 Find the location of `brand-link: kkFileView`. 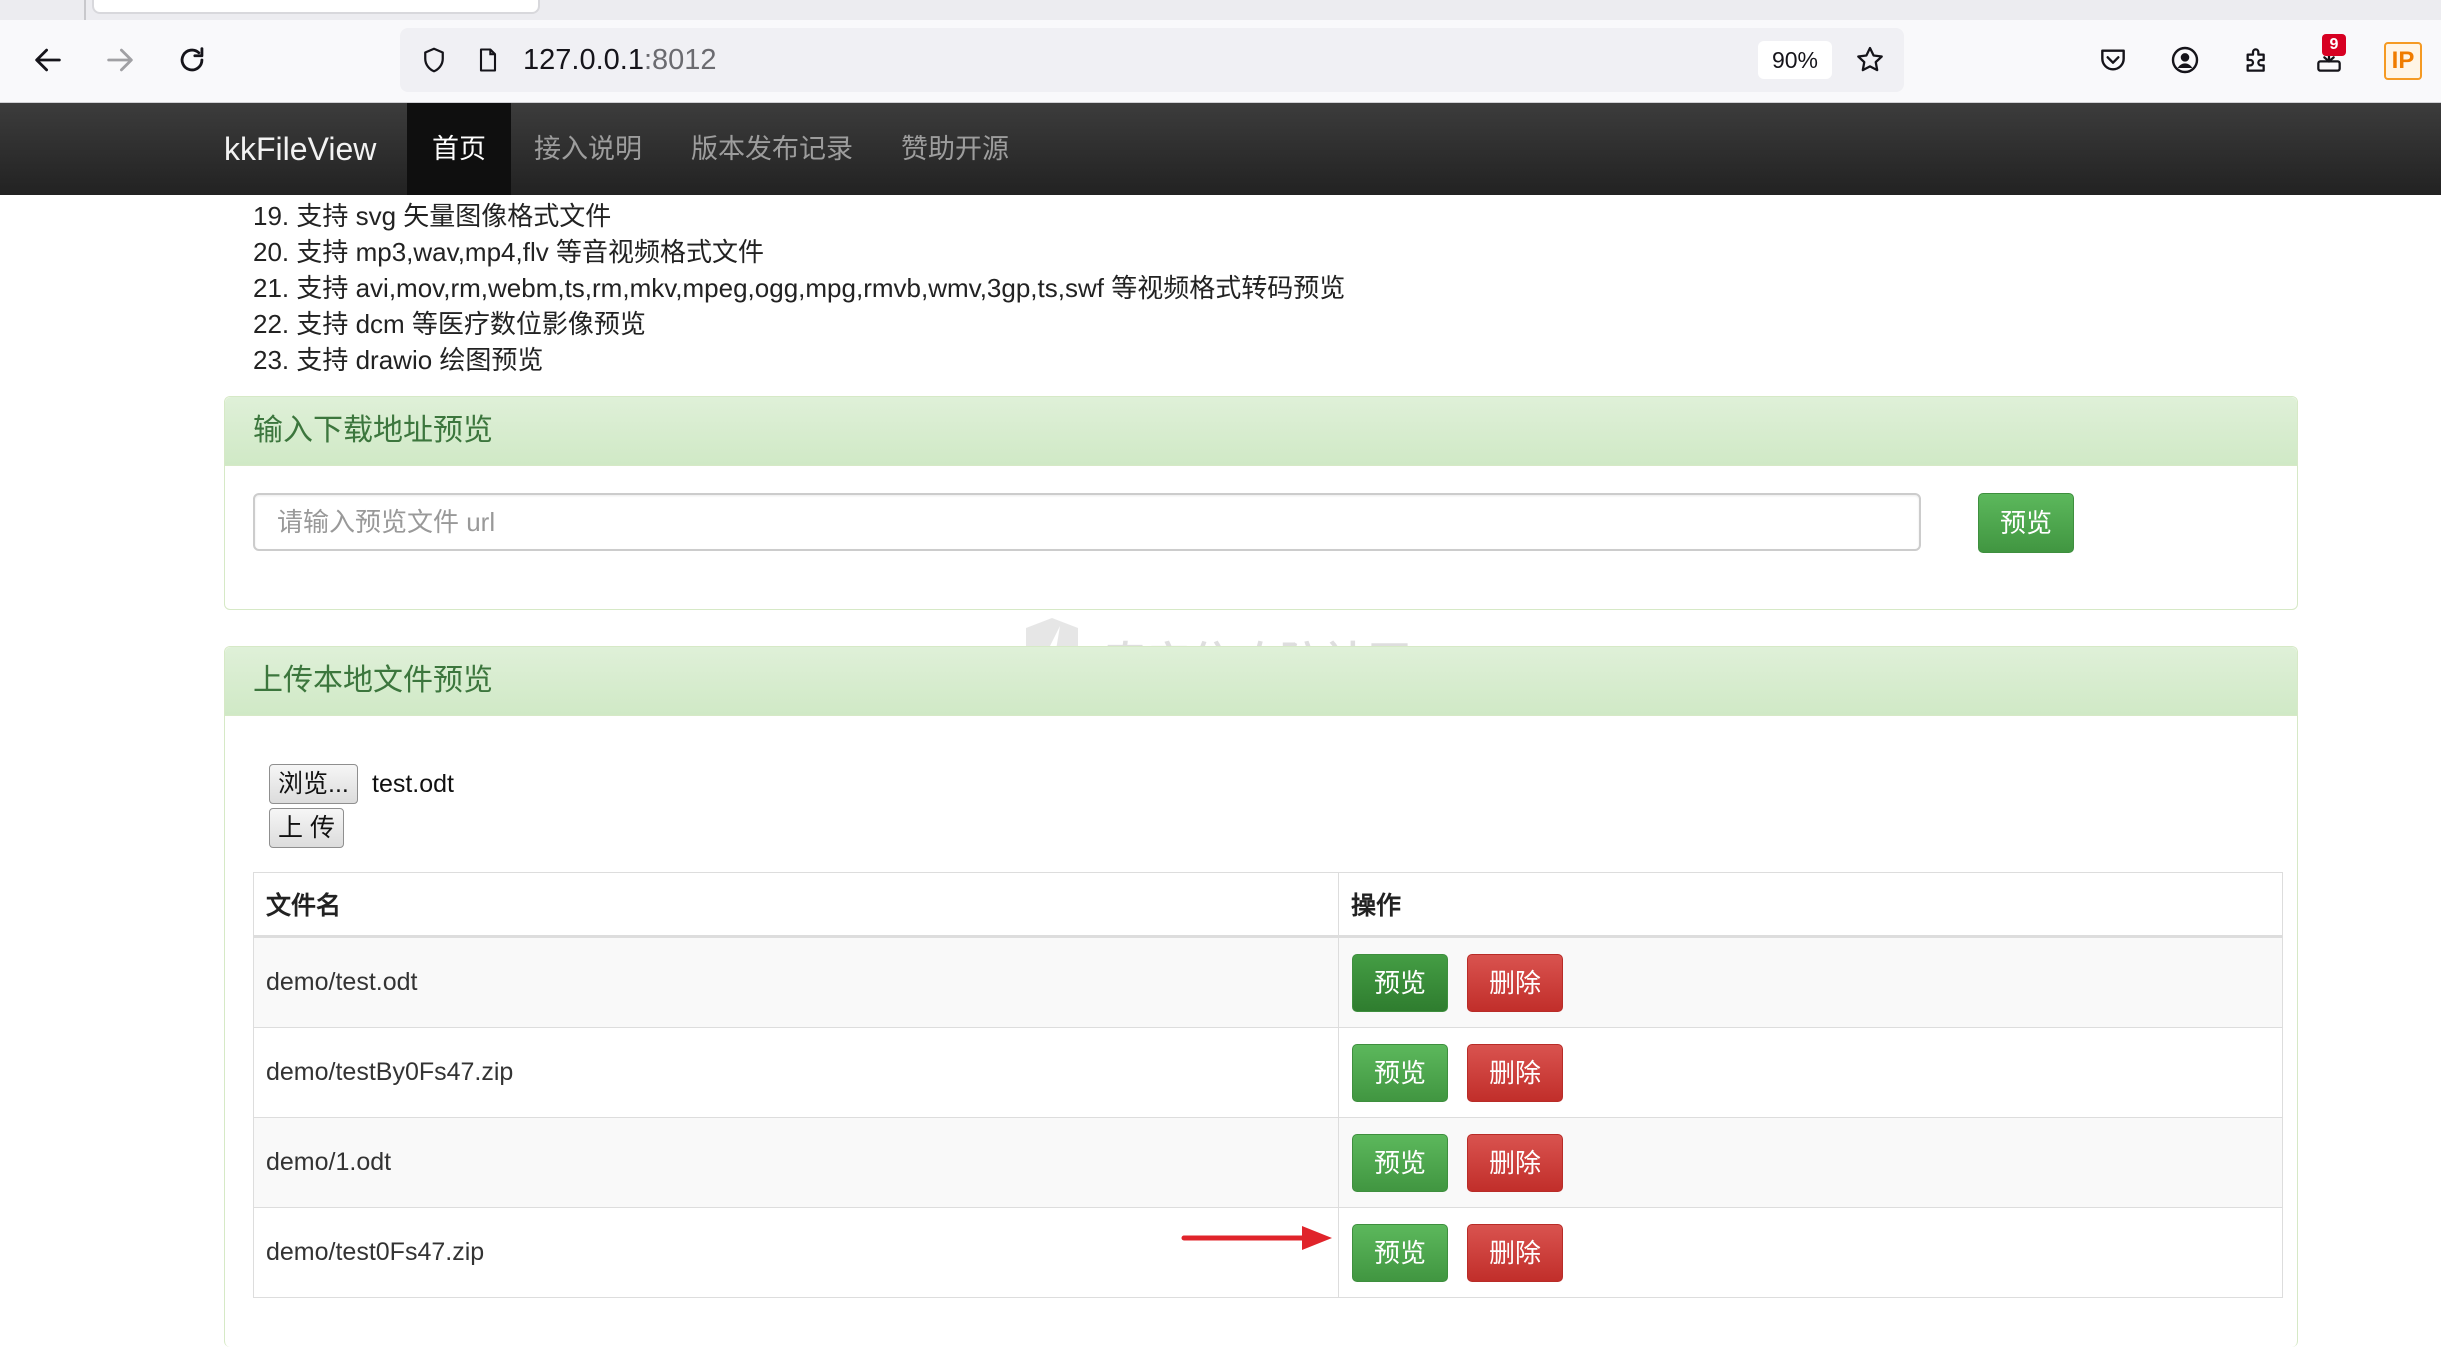

brand-link: kkFileView is located at coordinates (300, 149).